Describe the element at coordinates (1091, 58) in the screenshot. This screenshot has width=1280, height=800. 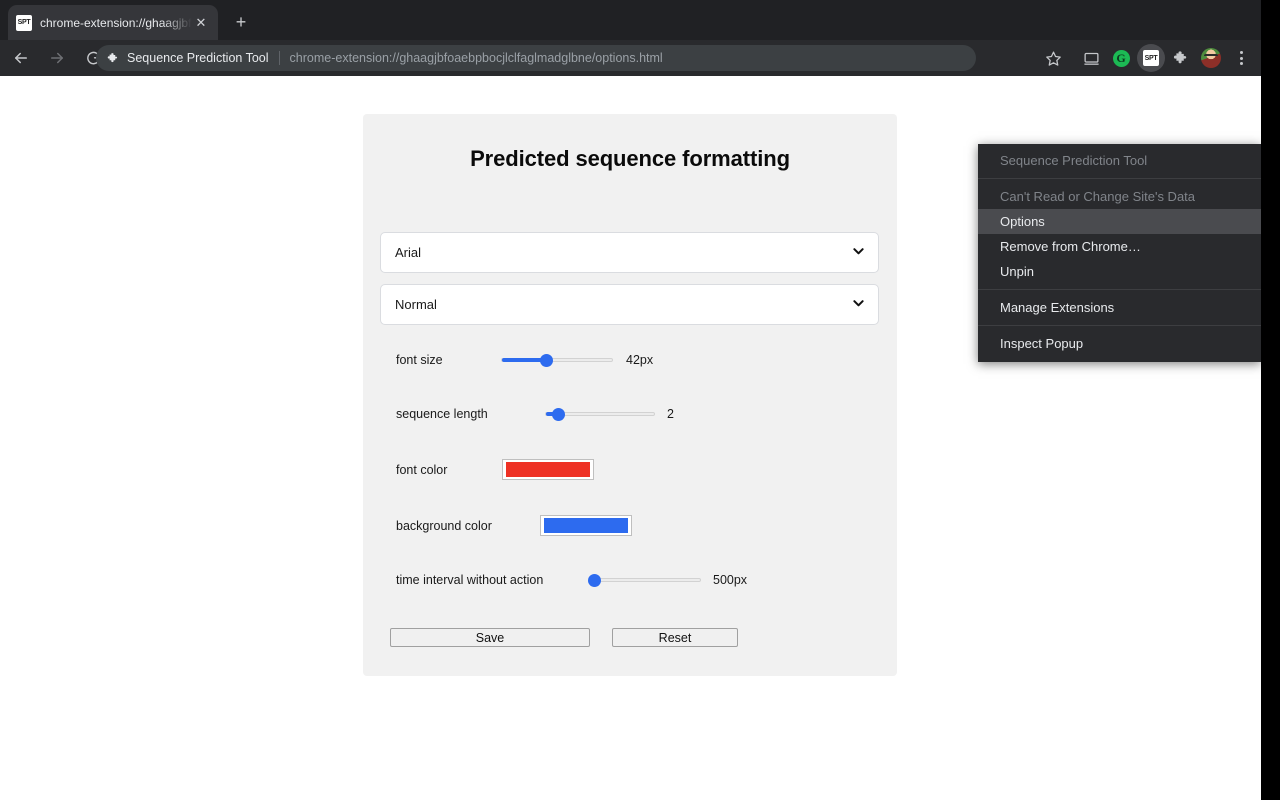
I see `cast-icon` at that location.